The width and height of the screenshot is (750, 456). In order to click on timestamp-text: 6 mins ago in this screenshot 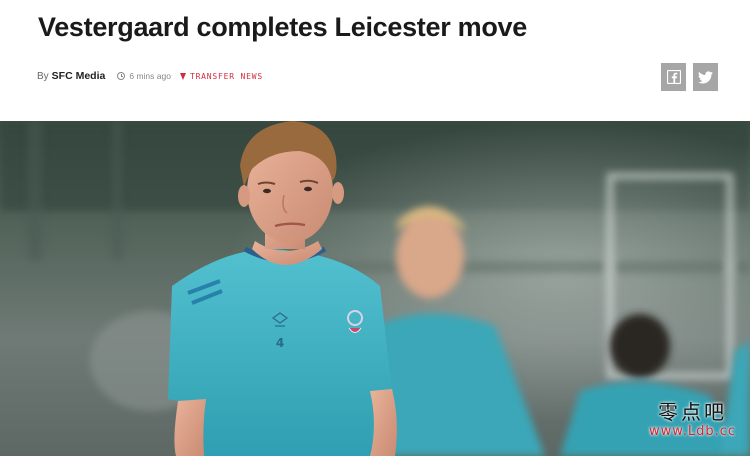, I will do `click(150, 76)`.